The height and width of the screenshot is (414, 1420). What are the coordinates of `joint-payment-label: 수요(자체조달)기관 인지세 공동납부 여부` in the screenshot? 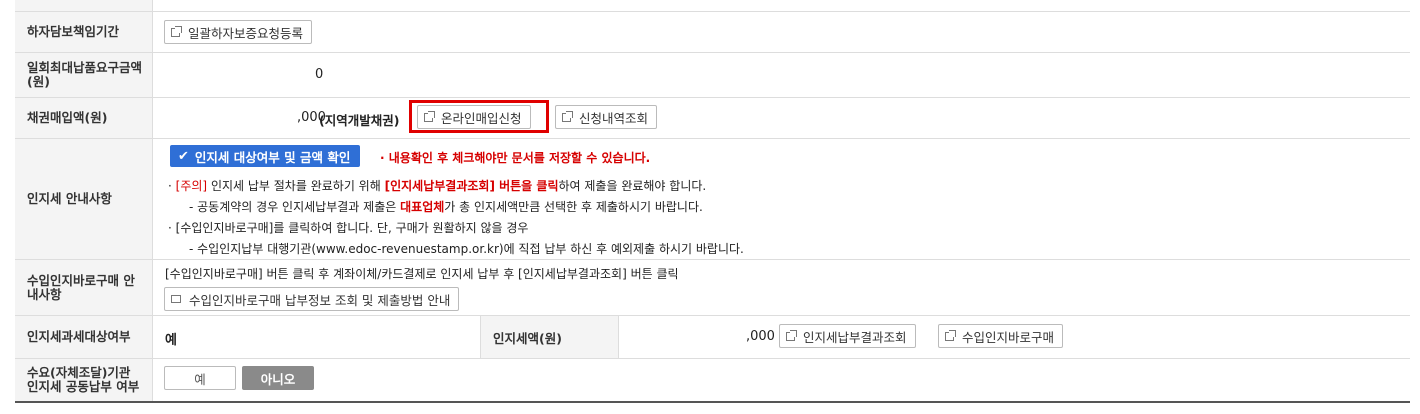 It's located at (84, 380).